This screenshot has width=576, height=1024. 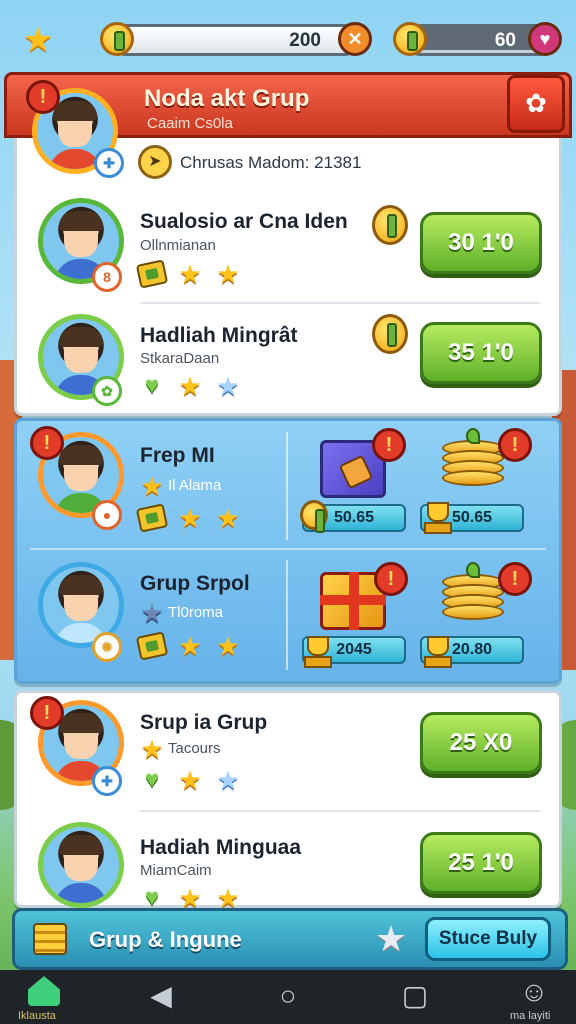 What do you see at coordinates (221, 847) in the screenshot?
I see `row-title: Hadiah Minguaa` at bounding box center [221, 847].